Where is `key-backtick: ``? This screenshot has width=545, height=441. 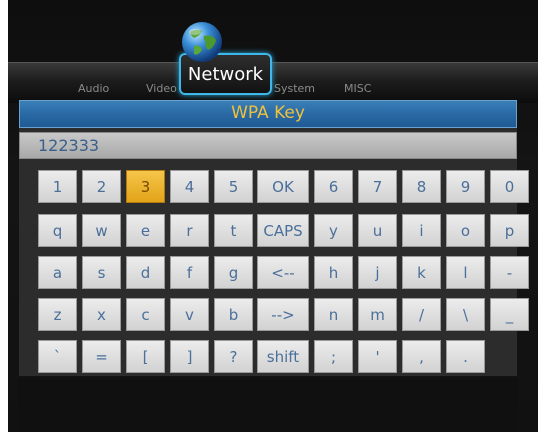 key-backtick: ` is located at coordinates (57, 356).